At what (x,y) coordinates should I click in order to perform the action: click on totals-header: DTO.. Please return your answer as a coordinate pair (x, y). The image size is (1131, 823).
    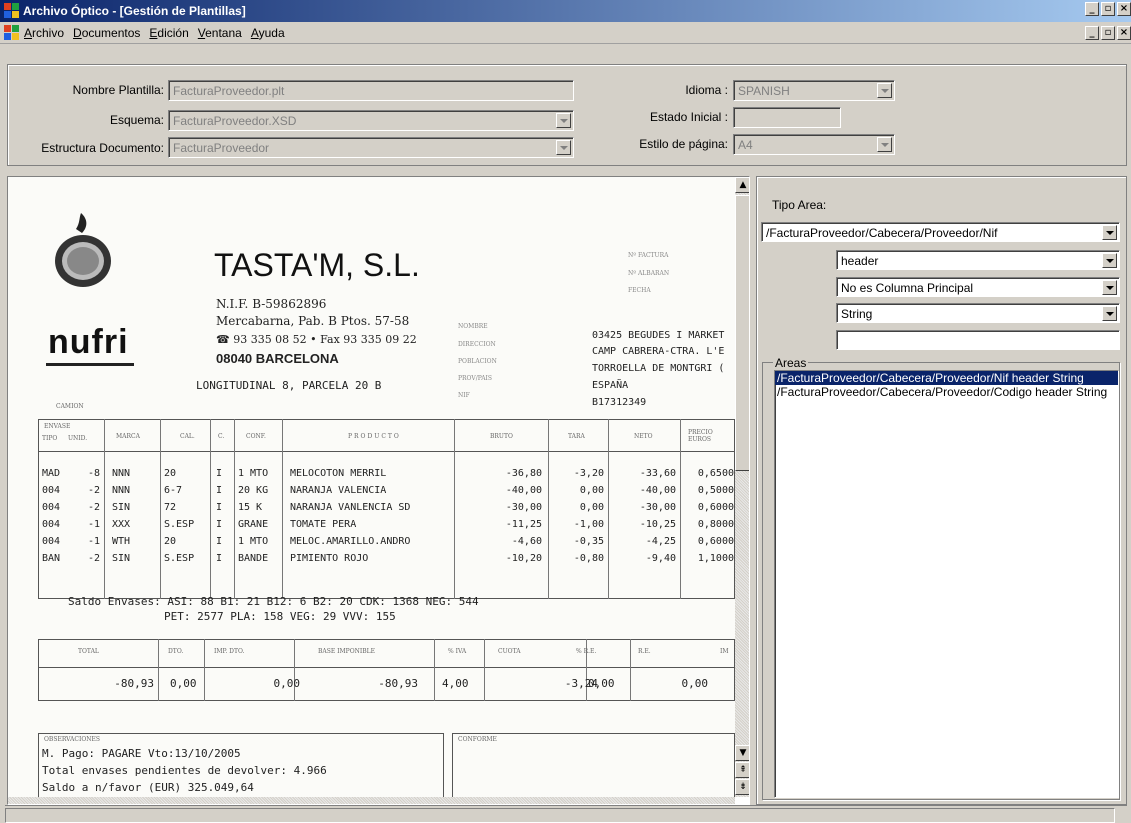
    Looking at the image, I should click on (176, 651).